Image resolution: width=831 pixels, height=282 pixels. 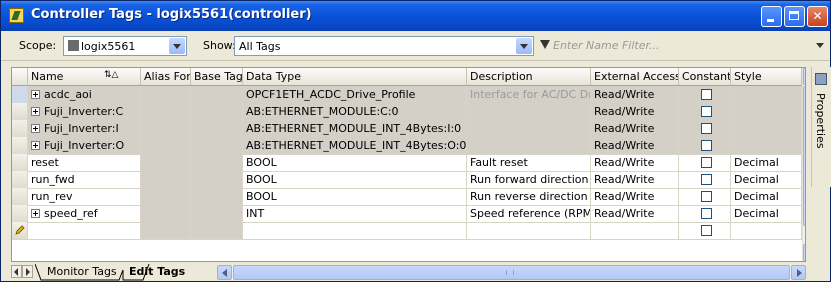 What do you see at coordinates (529, 197) in the screenshot?
I see `cell-description: Run reverse direction` at bounding box center [529, 197].